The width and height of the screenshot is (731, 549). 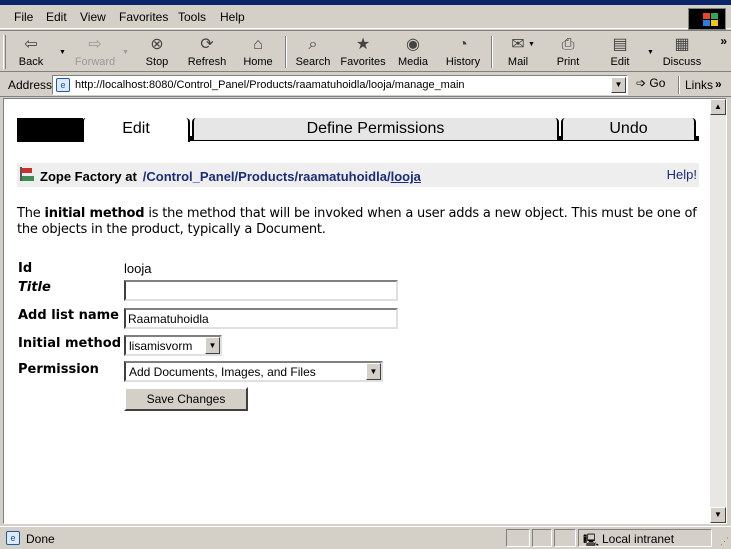 I want to click on search-button: ⌕ Search, so click(x=313, y=52).